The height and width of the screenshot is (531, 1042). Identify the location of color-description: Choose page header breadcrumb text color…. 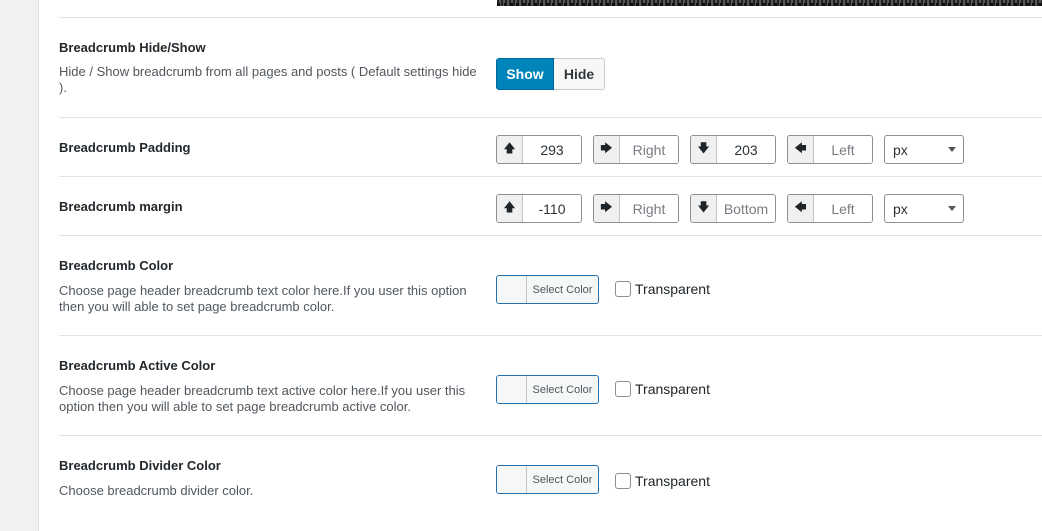
(263, 298).